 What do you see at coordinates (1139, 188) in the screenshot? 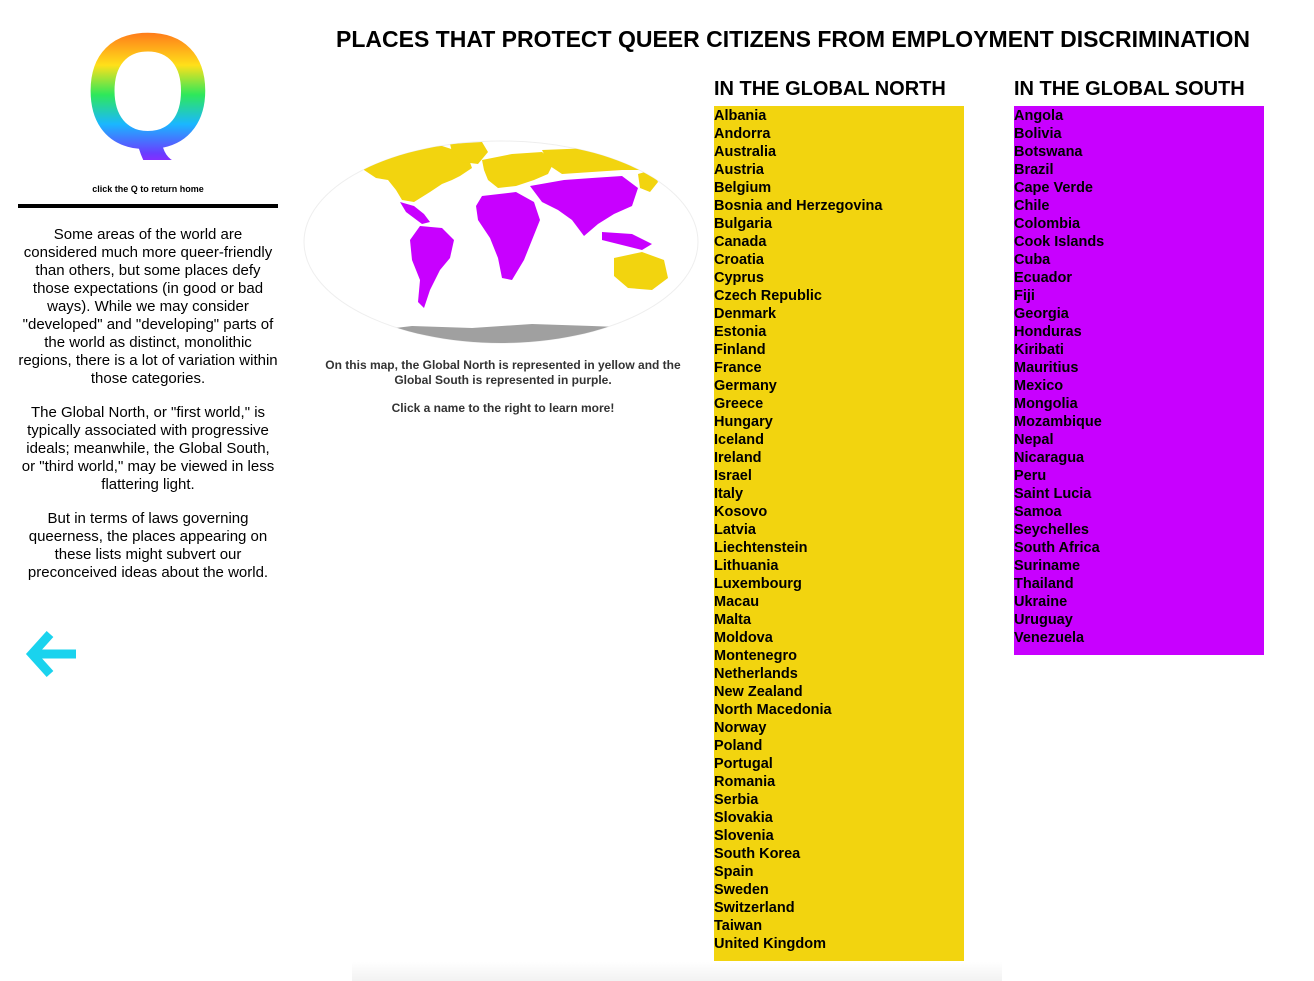
I see `country-link: Cape Verde` at bounding box center [1139, 188].